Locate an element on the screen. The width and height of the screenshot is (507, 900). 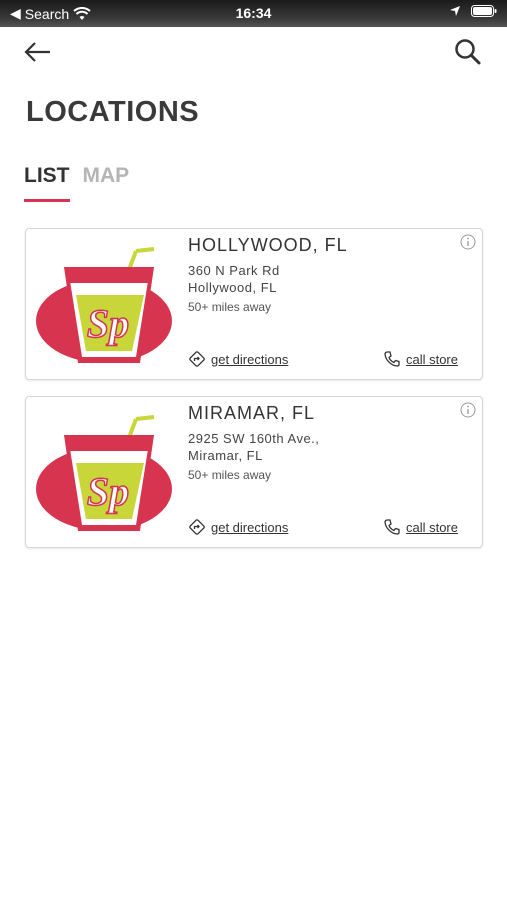
location-arrow-icon is located at coordinates (455, 11).